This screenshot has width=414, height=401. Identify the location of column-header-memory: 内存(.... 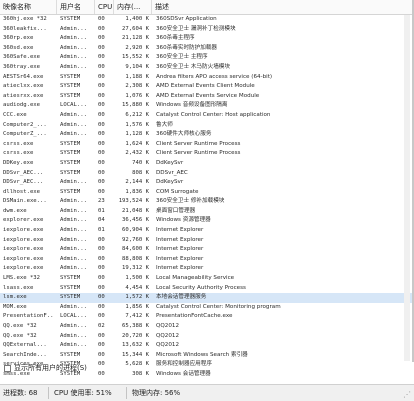
(133, 7).